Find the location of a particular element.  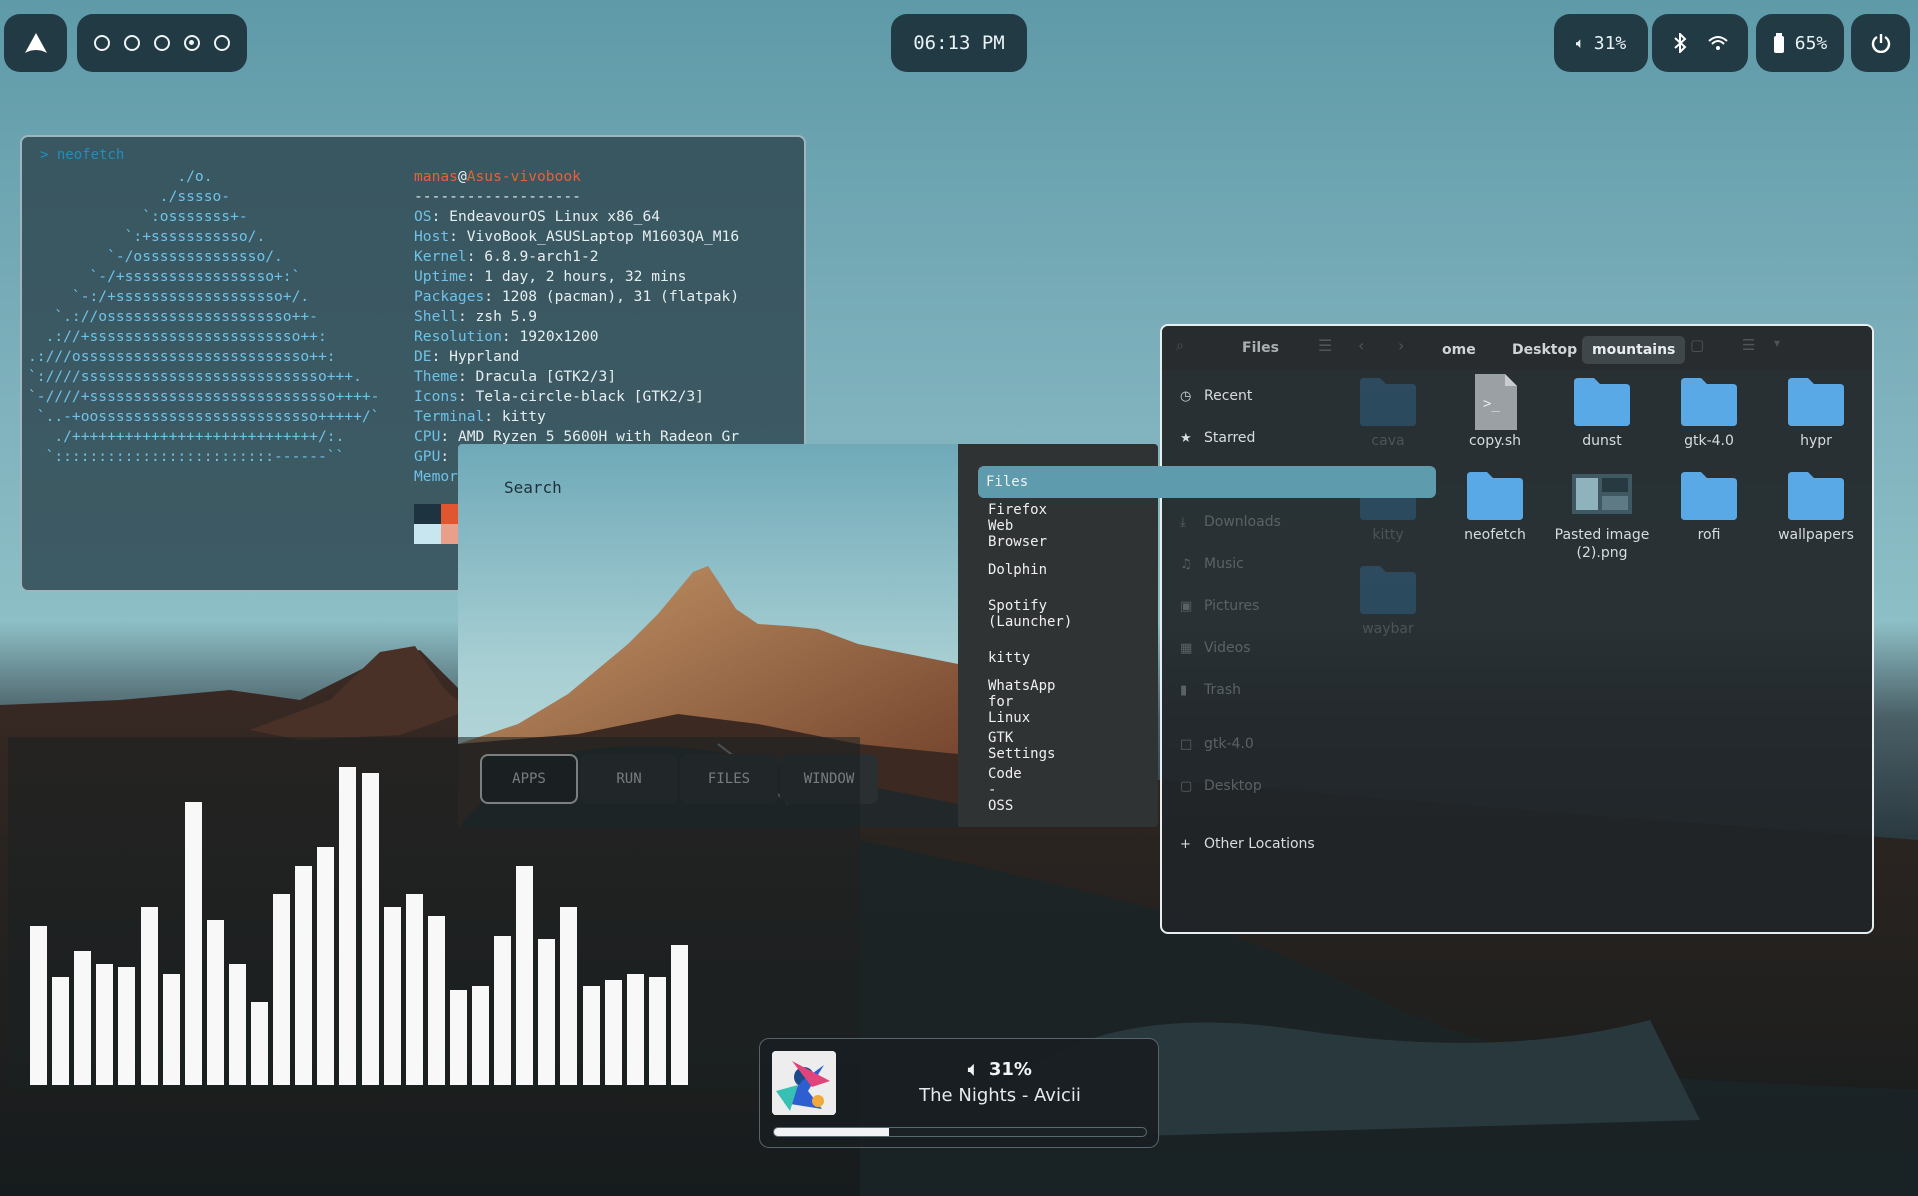

launcher-app-firefox-web-browser: Firefox Web Browser is located at coordinates (1013, 526).